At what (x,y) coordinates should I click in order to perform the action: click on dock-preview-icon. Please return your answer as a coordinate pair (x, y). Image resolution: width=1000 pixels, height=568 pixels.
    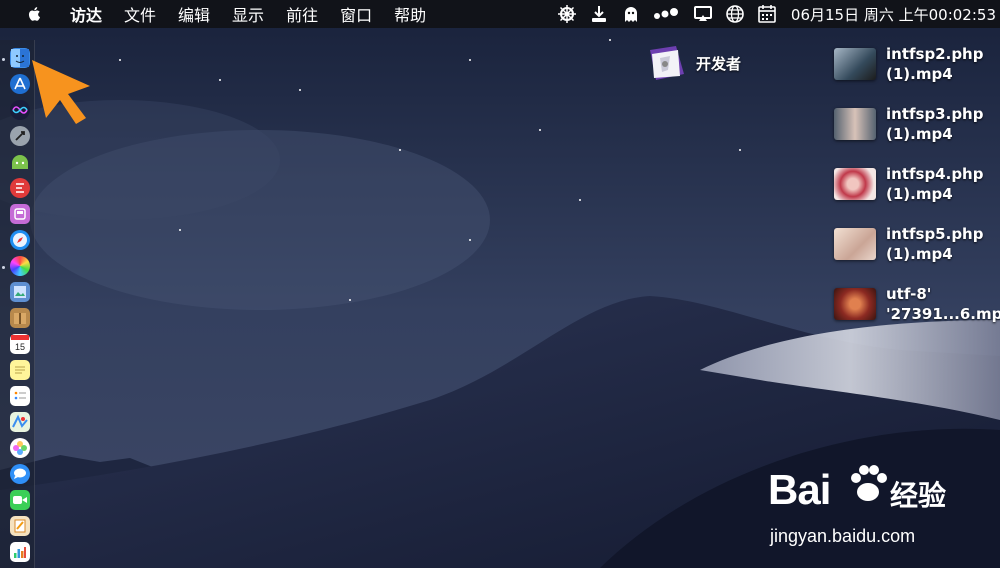
    Looking at the image, I should click on (20, 292).